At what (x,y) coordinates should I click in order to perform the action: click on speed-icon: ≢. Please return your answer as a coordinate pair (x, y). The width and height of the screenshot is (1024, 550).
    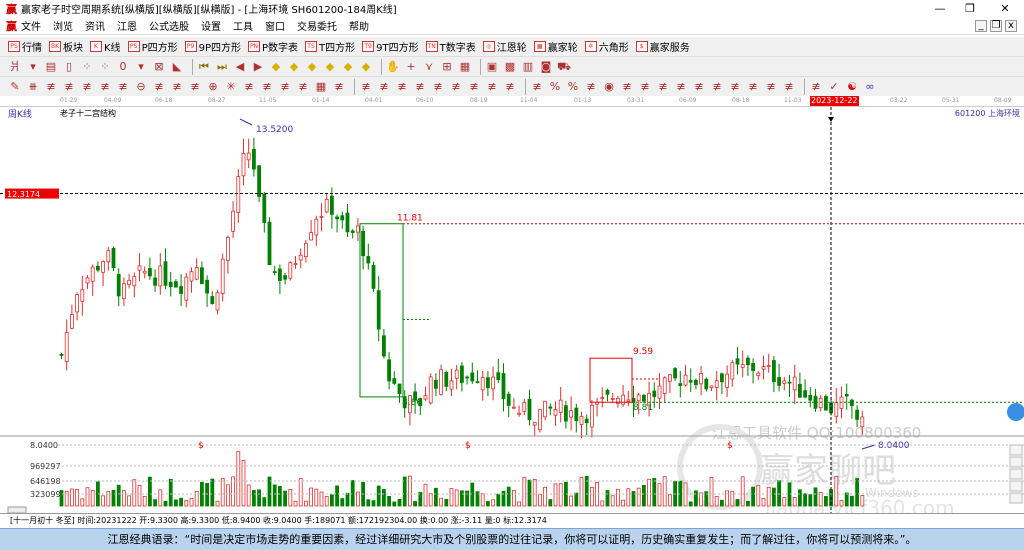
    Looking at the image, I should click on (285, 87).